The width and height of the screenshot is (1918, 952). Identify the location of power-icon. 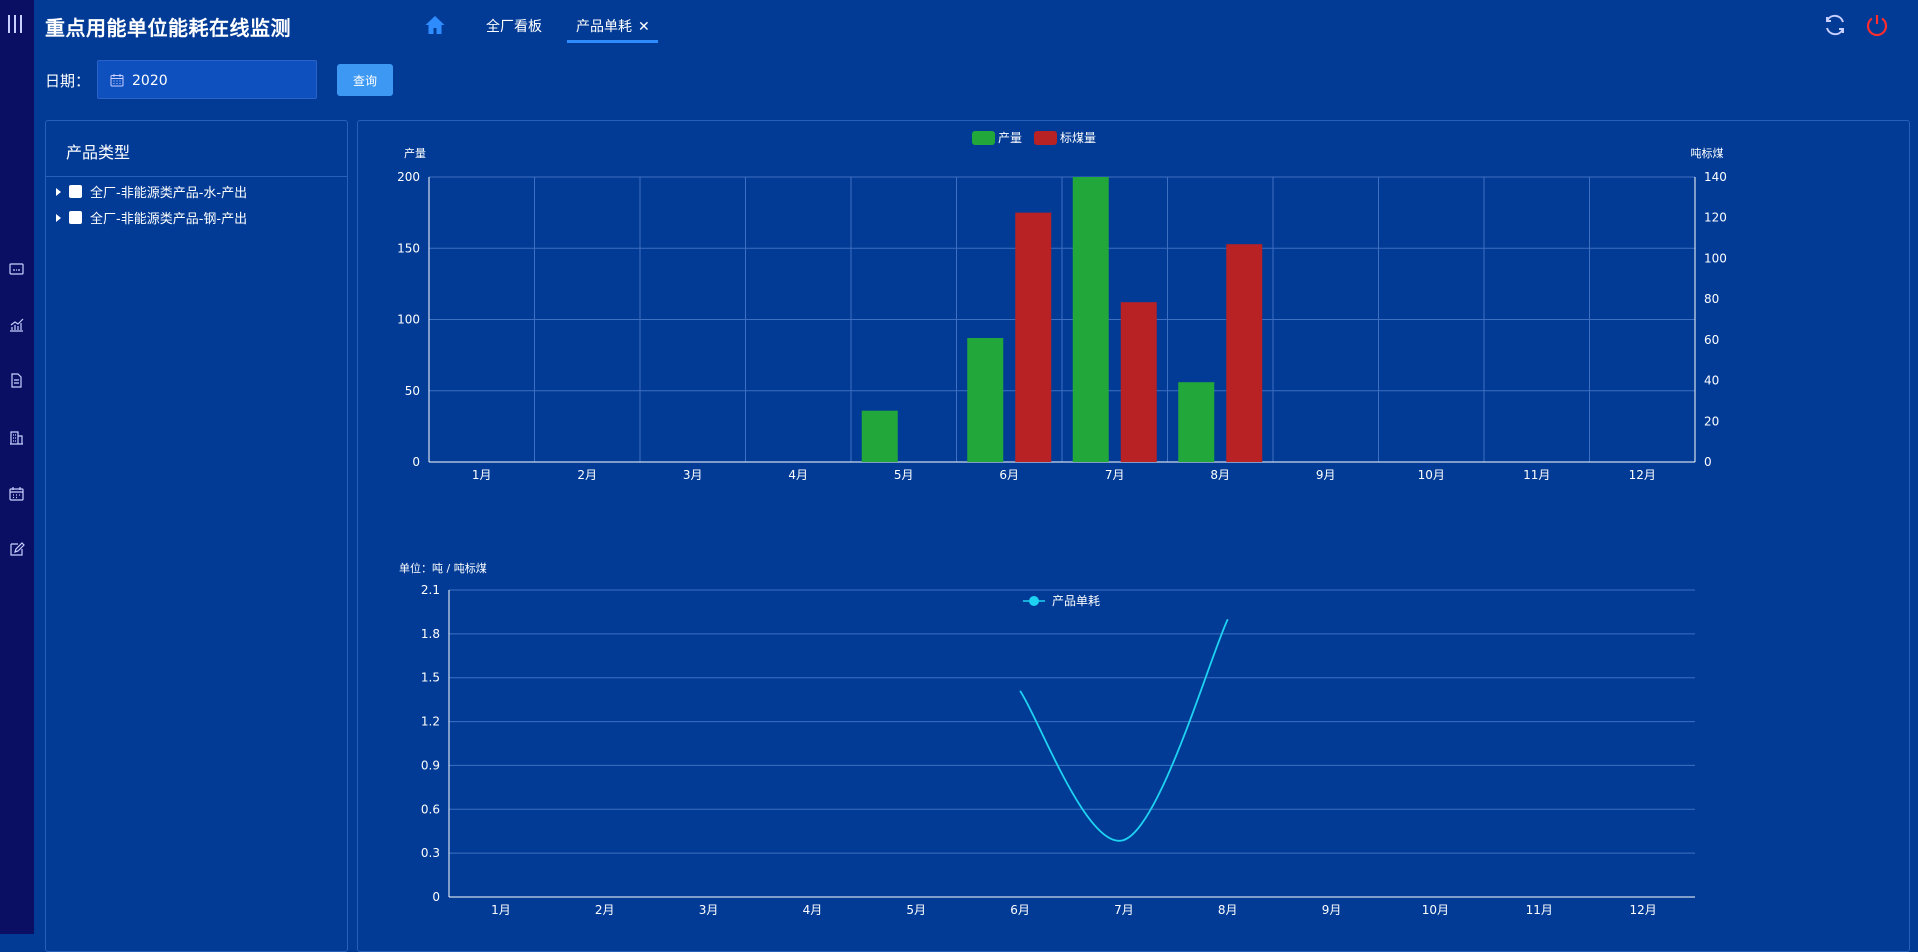
(1877, 25).